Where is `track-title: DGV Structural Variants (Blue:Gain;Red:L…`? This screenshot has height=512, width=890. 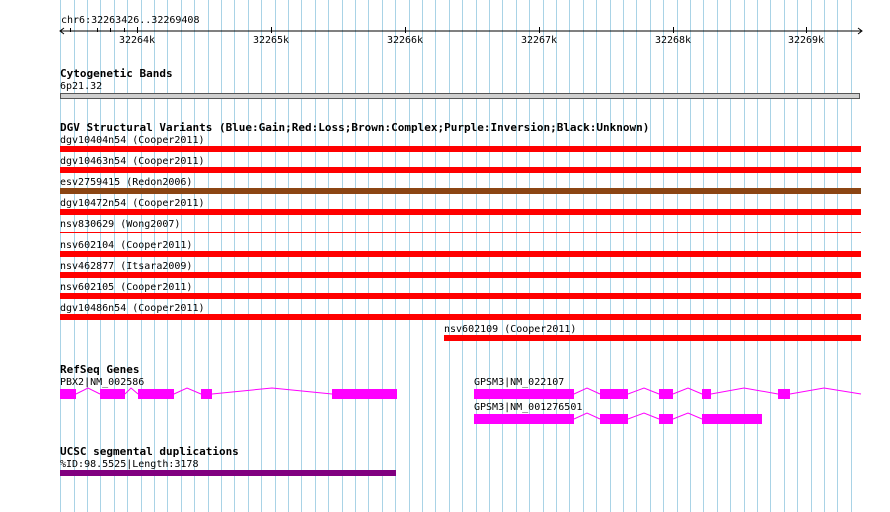 track-title: DGV Structural Variants (Blue:Gain;Red:L… is located at coordinates (355, 127).